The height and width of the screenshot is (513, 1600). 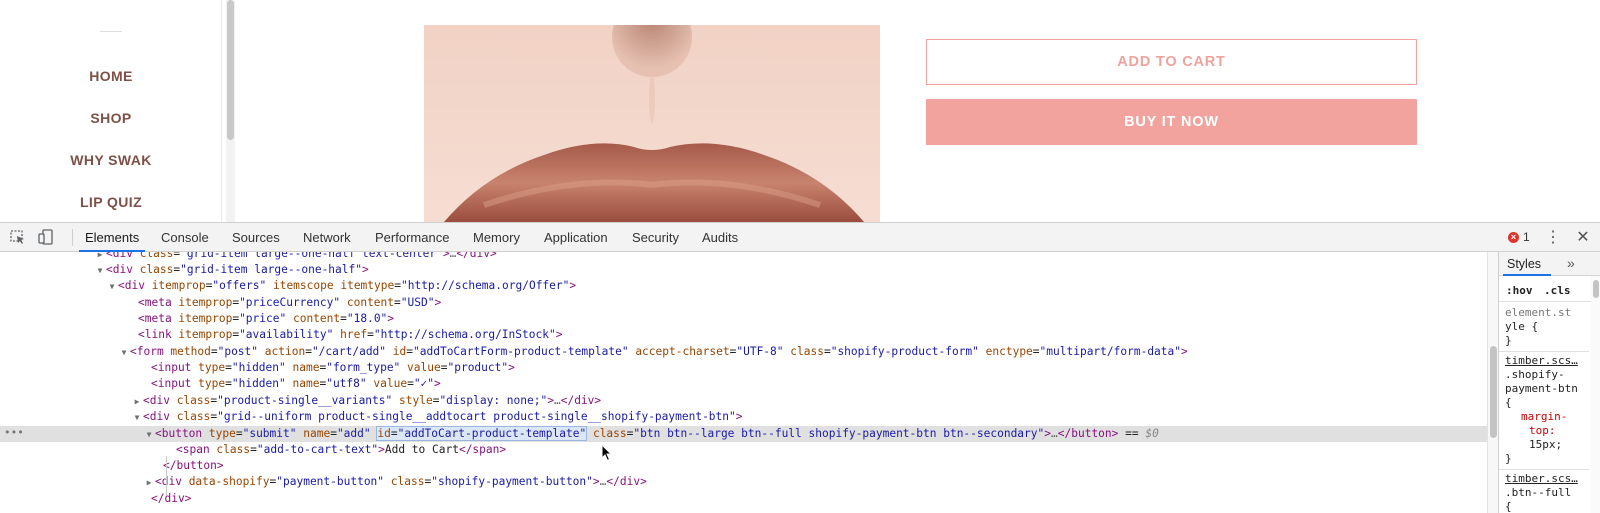 I want to click on dom-token: name, so click(x=317, y=433).